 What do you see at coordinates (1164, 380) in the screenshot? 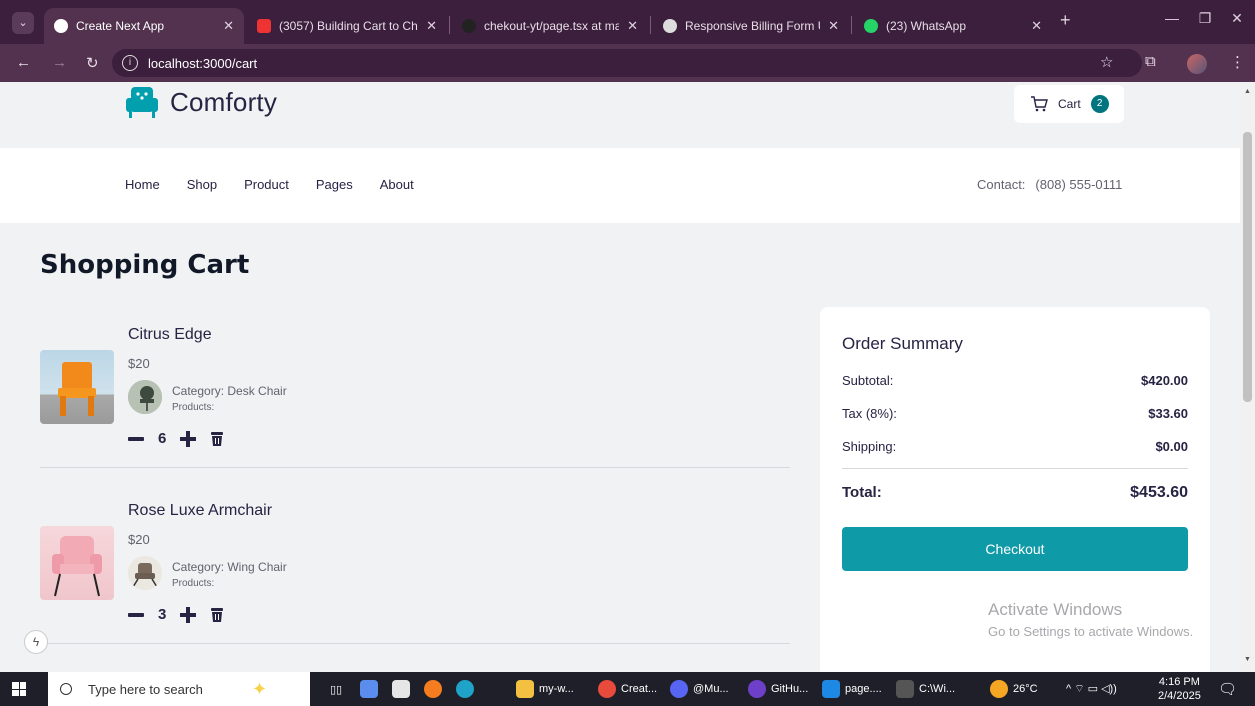
I see `subtotal-value: $420.00` at bounding box center [1164, 380].